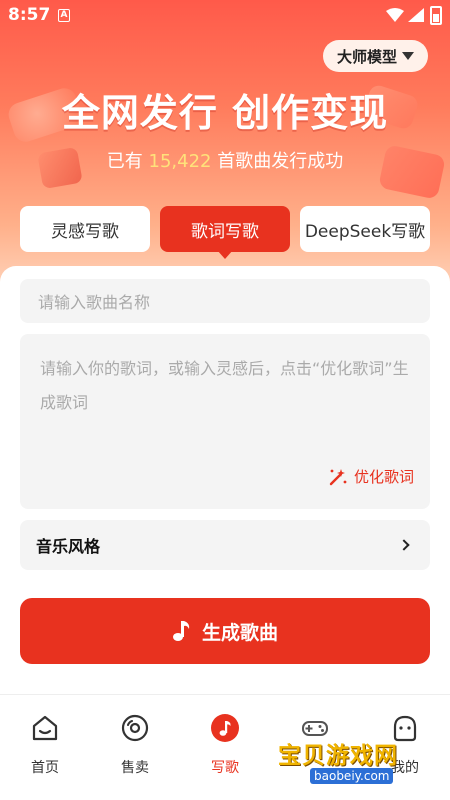 The image size is (450, 800). What do you see at coordinates (408, 56) in the screenshot?
I see `caret-down-icon` at bounding box center [408, 56].